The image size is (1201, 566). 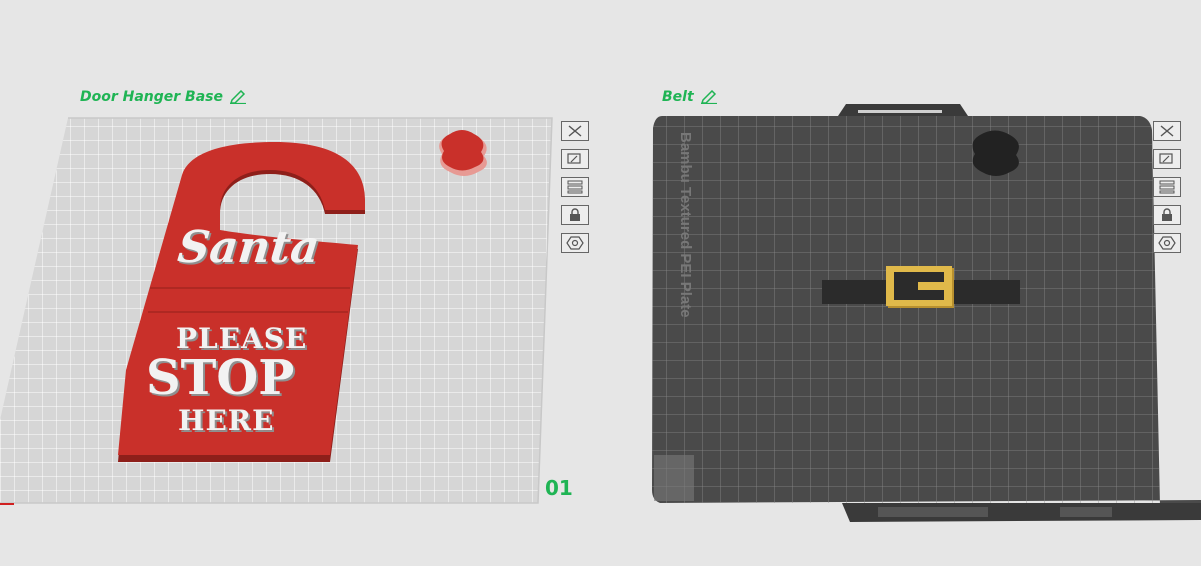 I want to click on plate-1-toolbar, so click(x=575, y=187).